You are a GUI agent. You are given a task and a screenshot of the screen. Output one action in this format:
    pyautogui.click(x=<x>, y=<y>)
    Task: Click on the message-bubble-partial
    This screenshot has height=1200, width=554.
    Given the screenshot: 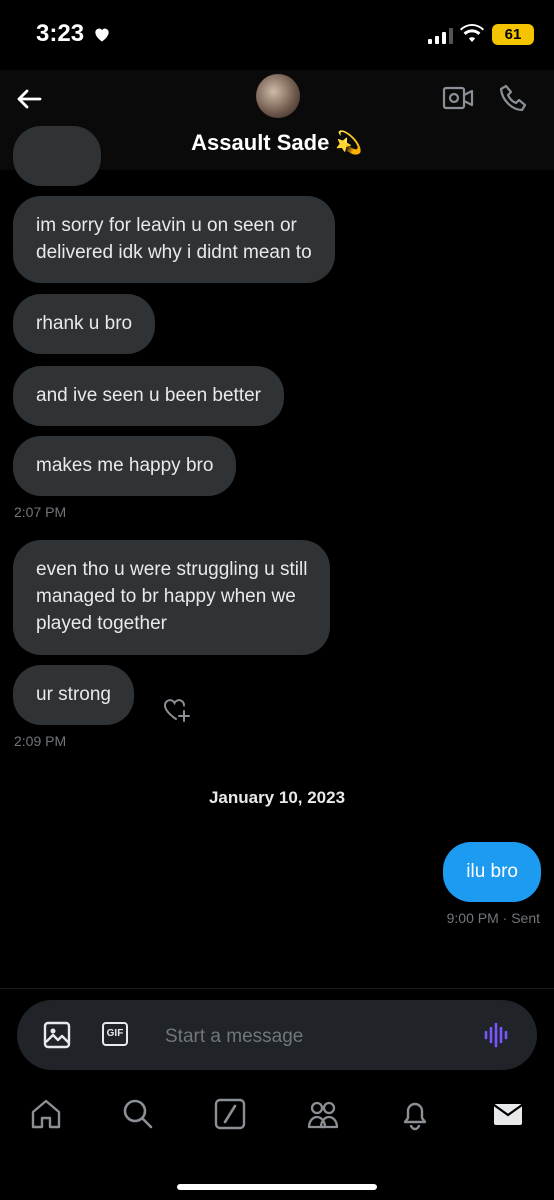 What is the action you would take?
    pyautogui.click(x=57, y=156)
    